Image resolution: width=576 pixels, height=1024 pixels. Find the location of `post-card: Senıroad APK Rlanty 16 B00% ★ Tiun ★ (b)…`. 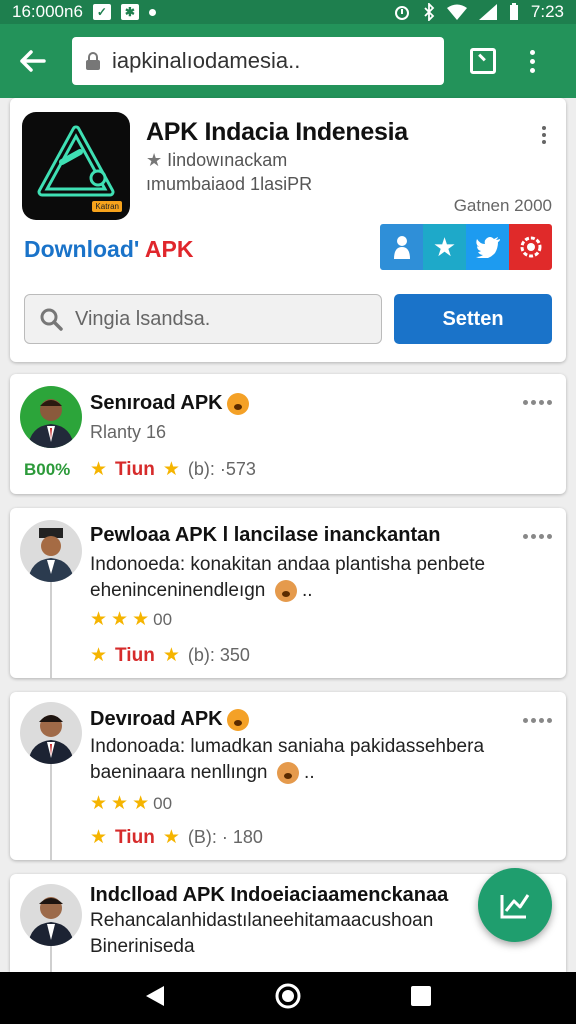

post-card: Senıroad APK Rlanty 16 B00% ★ Tiun ★ (b)… is located at coordinates (288, 434).